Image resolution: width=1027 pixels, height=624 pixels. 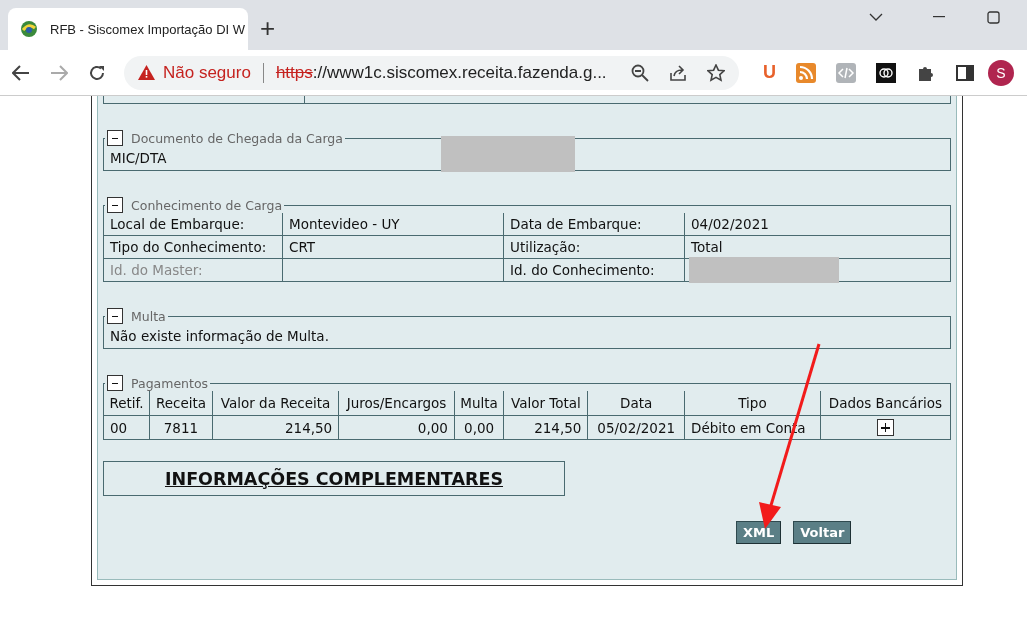 What do you see at coordinates (939, 17) in the screenshot?
I see `minimize-icon` at bounding box center [939, 17].